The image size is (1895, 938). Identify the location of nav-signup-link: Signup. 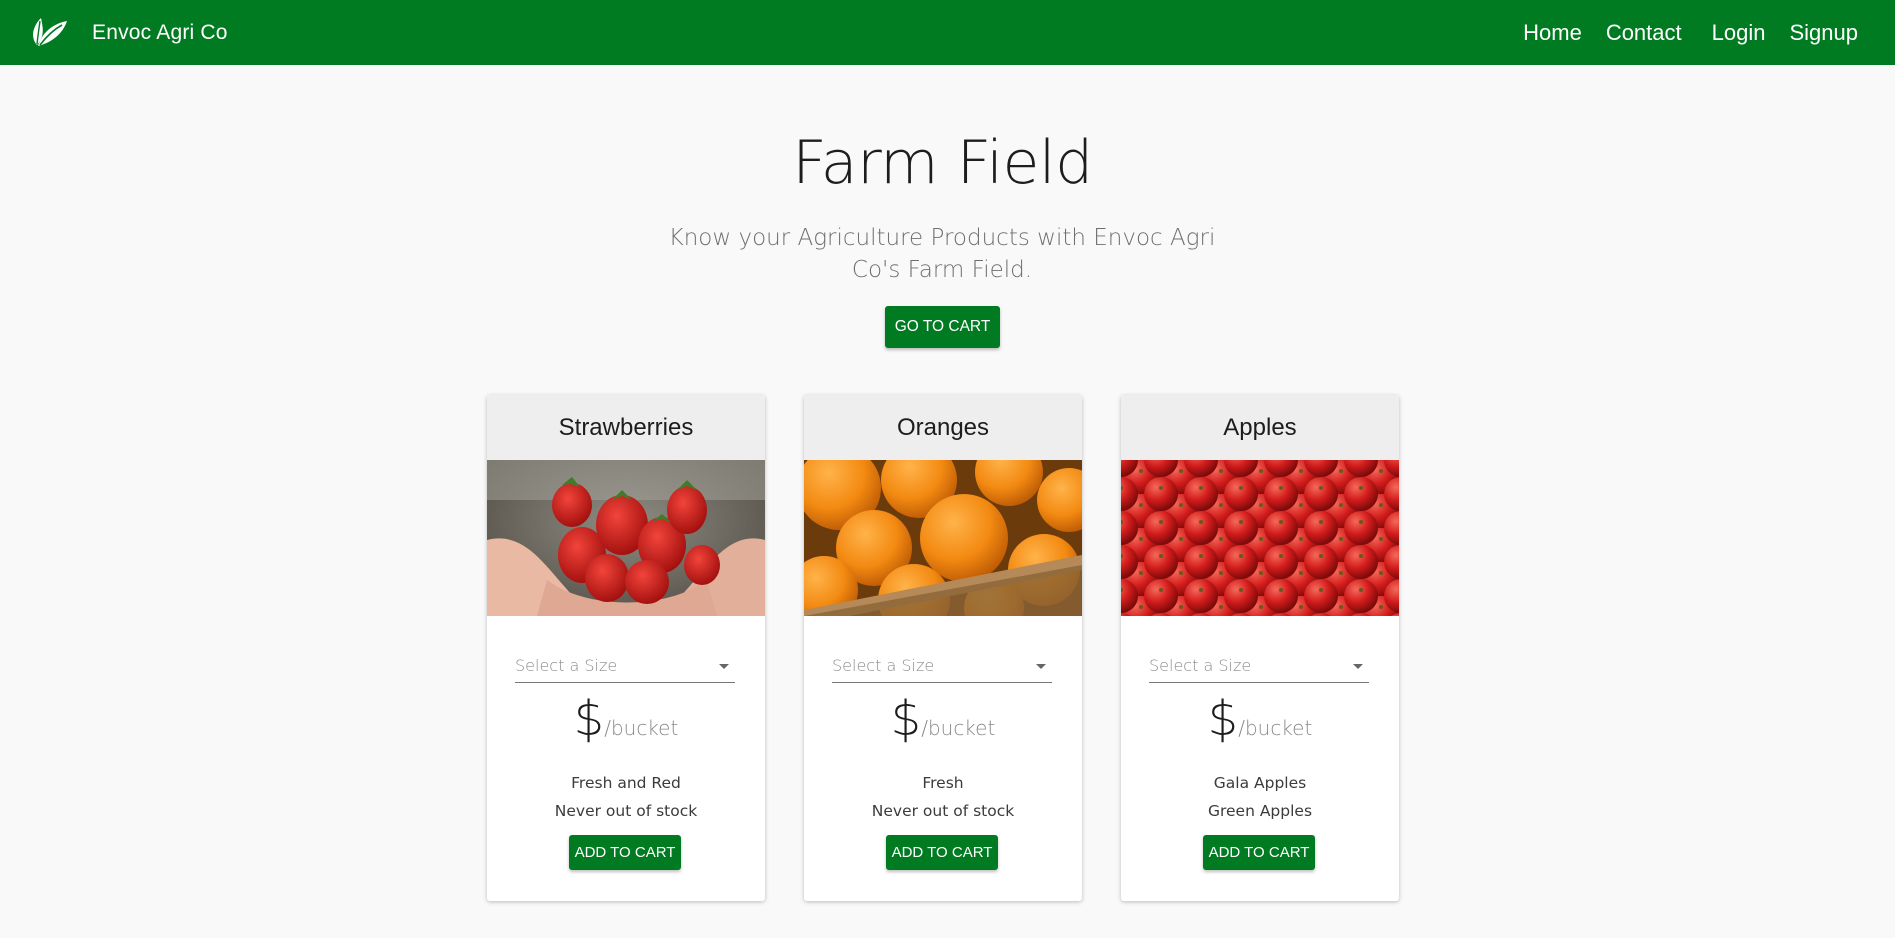
(1823, 33).